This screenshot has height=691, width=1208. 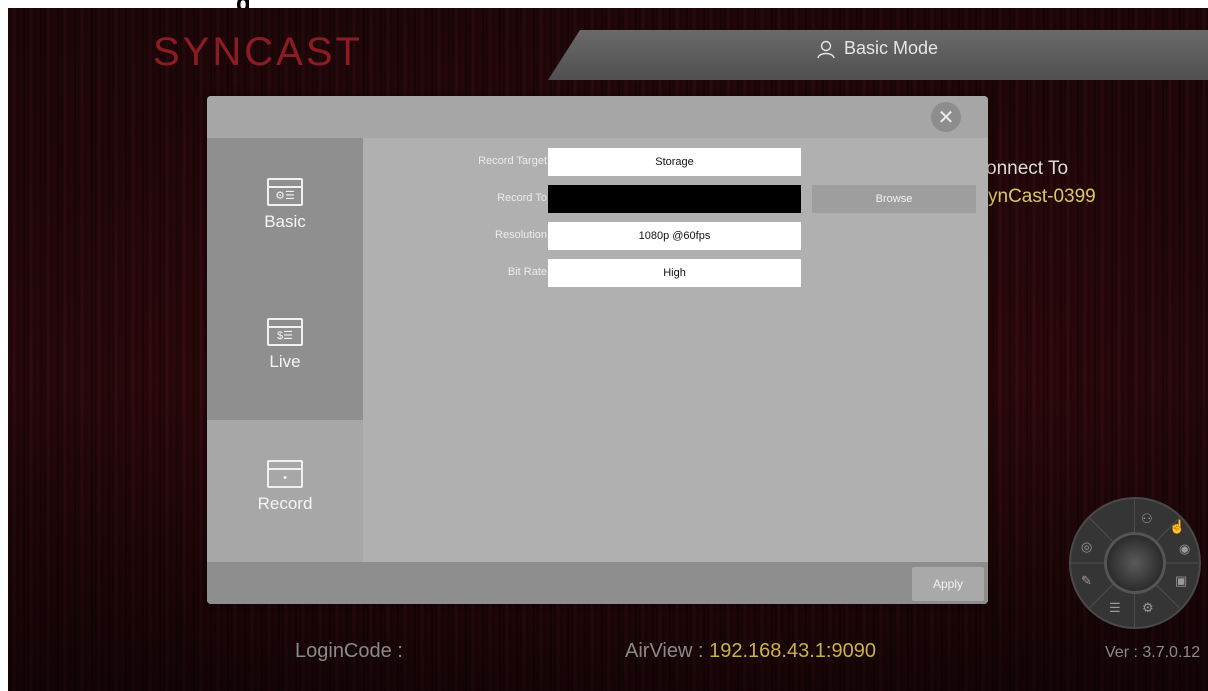 What do you see at coordinates (667, 651) in the screenshot?
I see `airview-label: AirView :` at bounding box center [667, 651].